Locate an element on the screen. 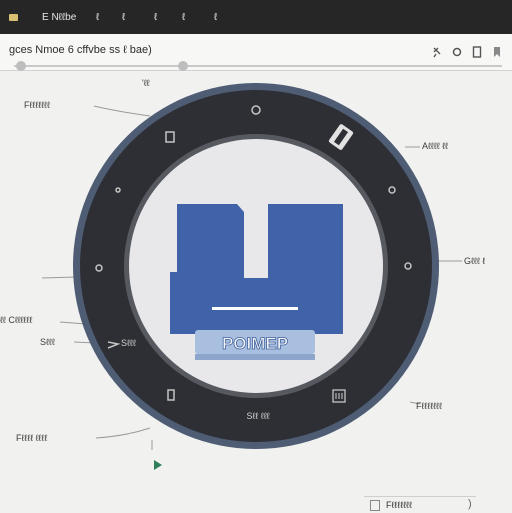 Image resolution: width=512 pixels, height=513 pixels. footer-close-paren: ) is located at coordinates (470, 504).